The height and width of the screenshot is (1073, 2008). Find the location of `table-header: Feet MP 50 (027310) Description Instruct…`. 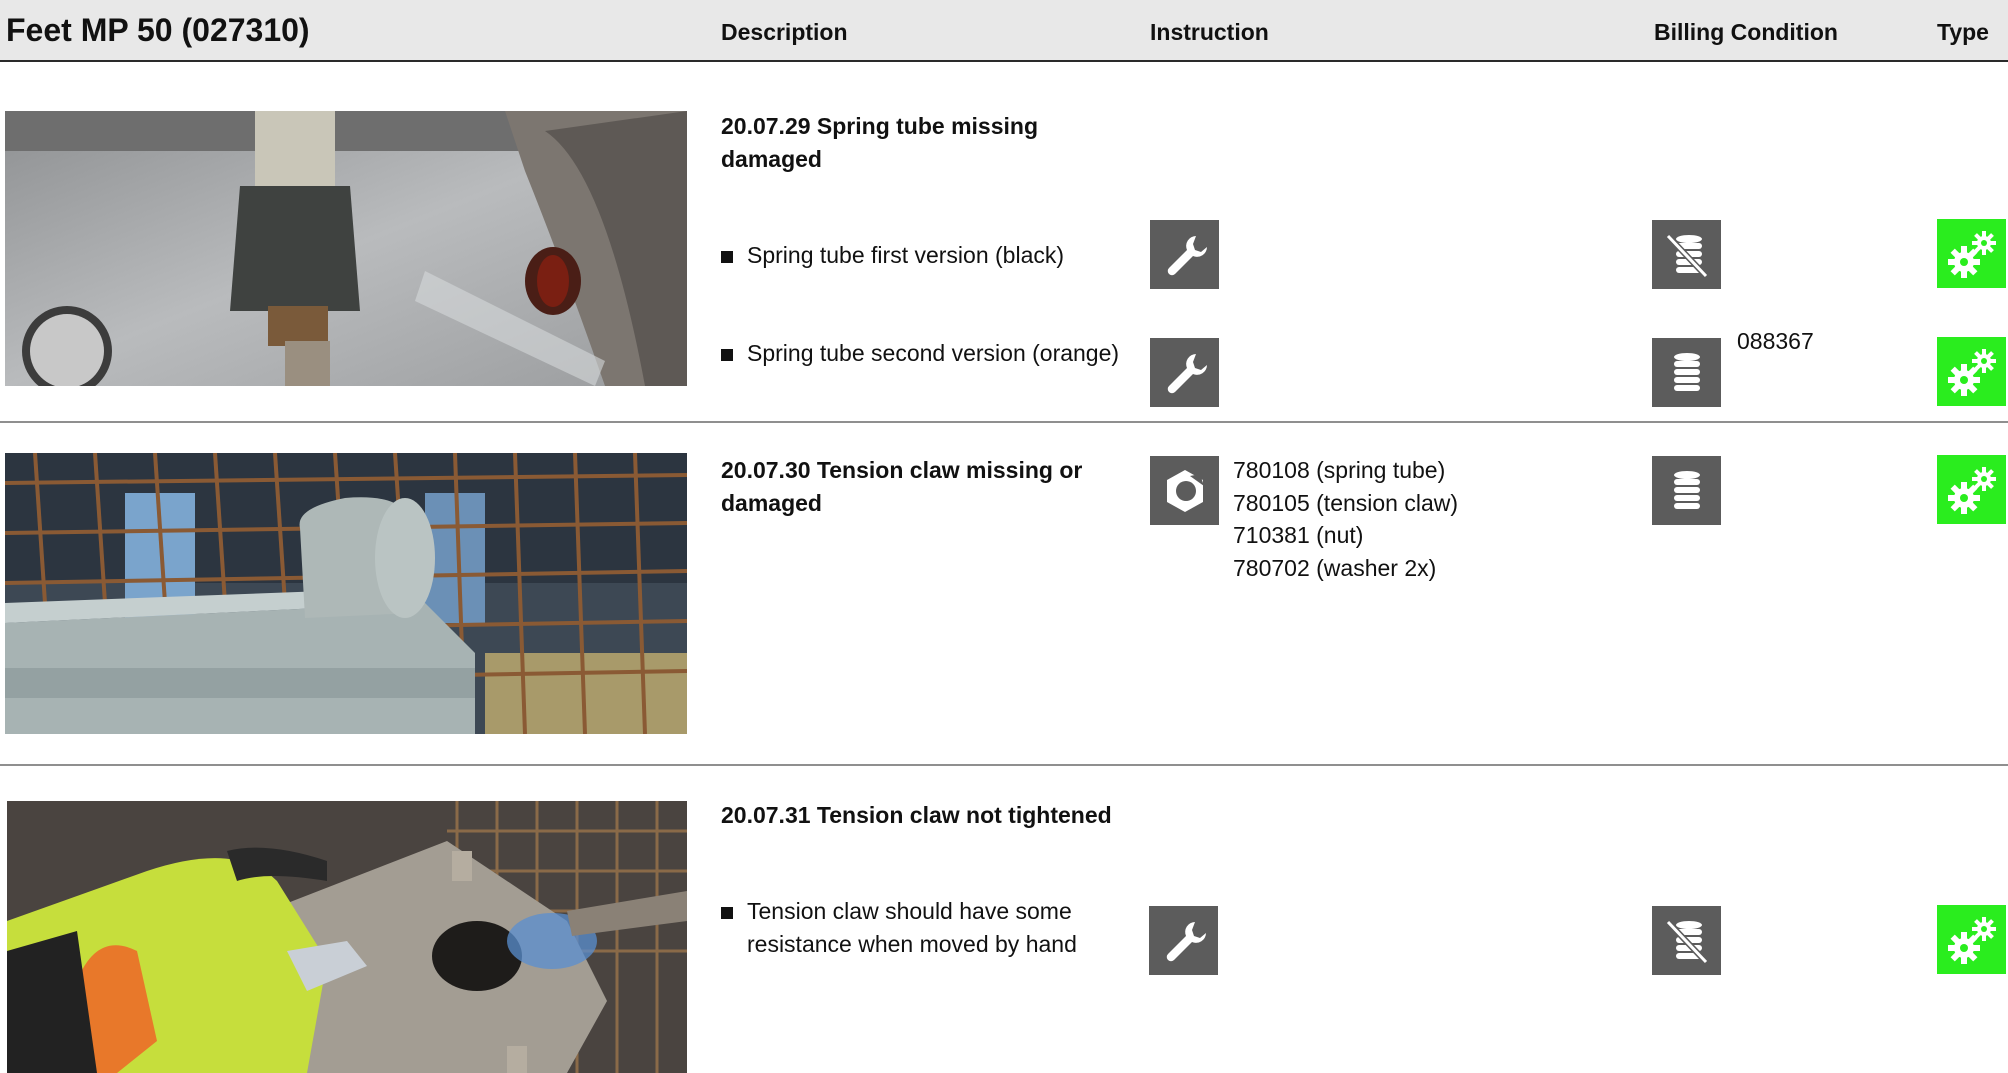

table-header: Feet MP 50 (027310) Description Instruct… is located at coordinates (1004, 31).